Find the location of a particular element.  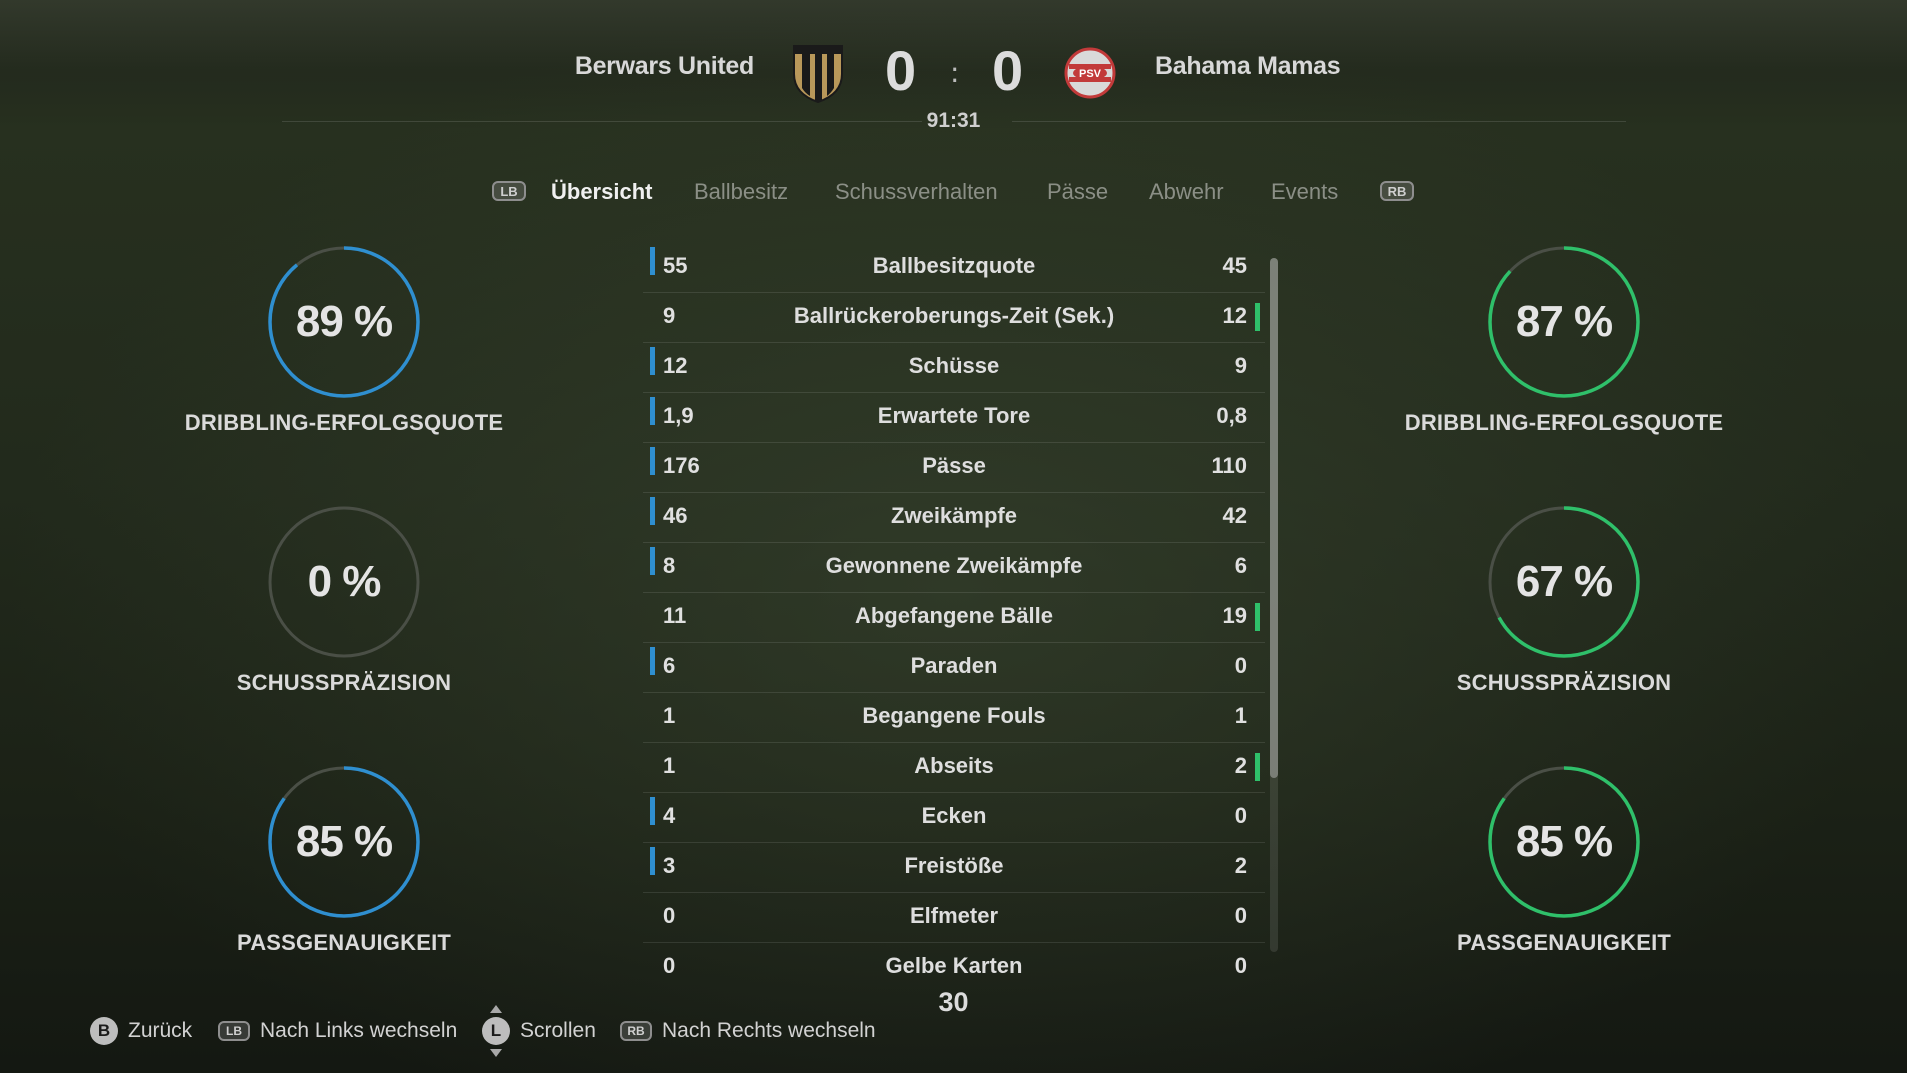

home-gauge-value: 89 % is located at coordinates (344, 321).